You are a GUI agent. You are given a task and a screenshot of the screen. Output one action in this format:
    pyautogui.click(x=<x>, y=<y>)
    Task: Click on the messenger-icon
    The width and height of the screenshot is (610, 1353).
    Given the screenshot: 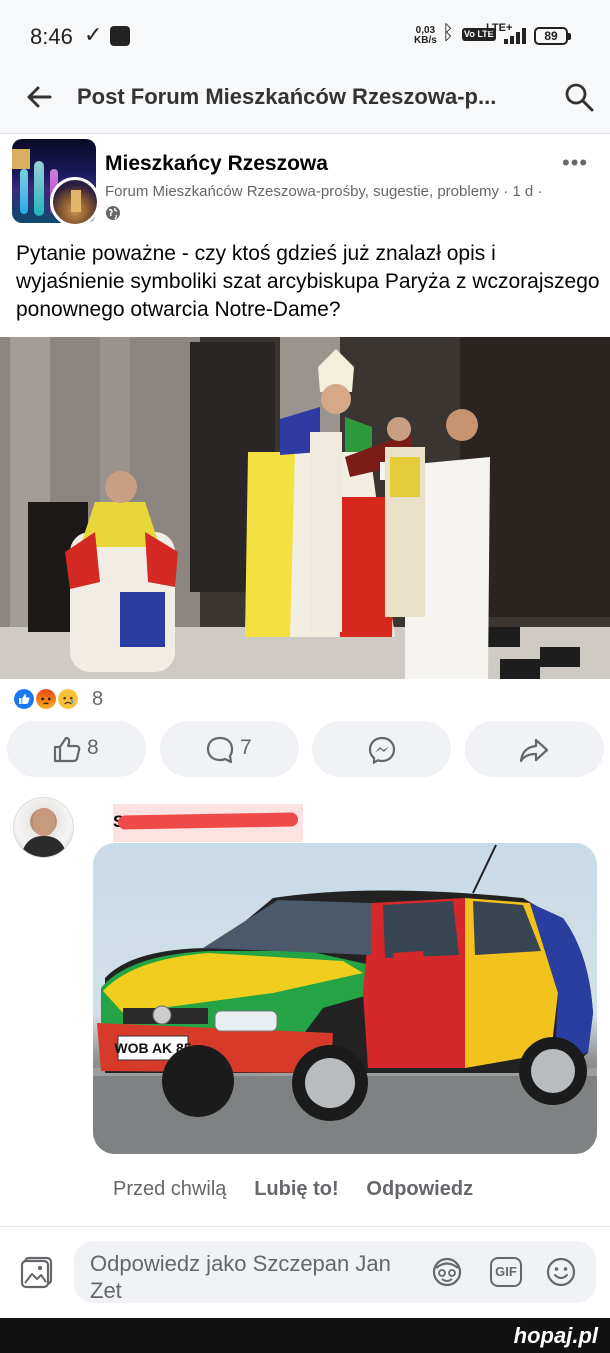 What is the action you would take?
    pyautogui.click(x=382, y=750)
    